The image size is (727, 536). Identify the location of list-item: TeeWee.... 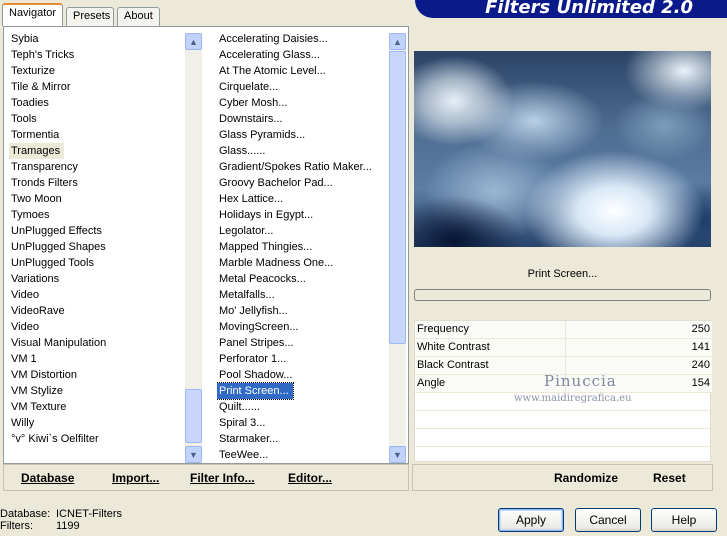
(303, 455).